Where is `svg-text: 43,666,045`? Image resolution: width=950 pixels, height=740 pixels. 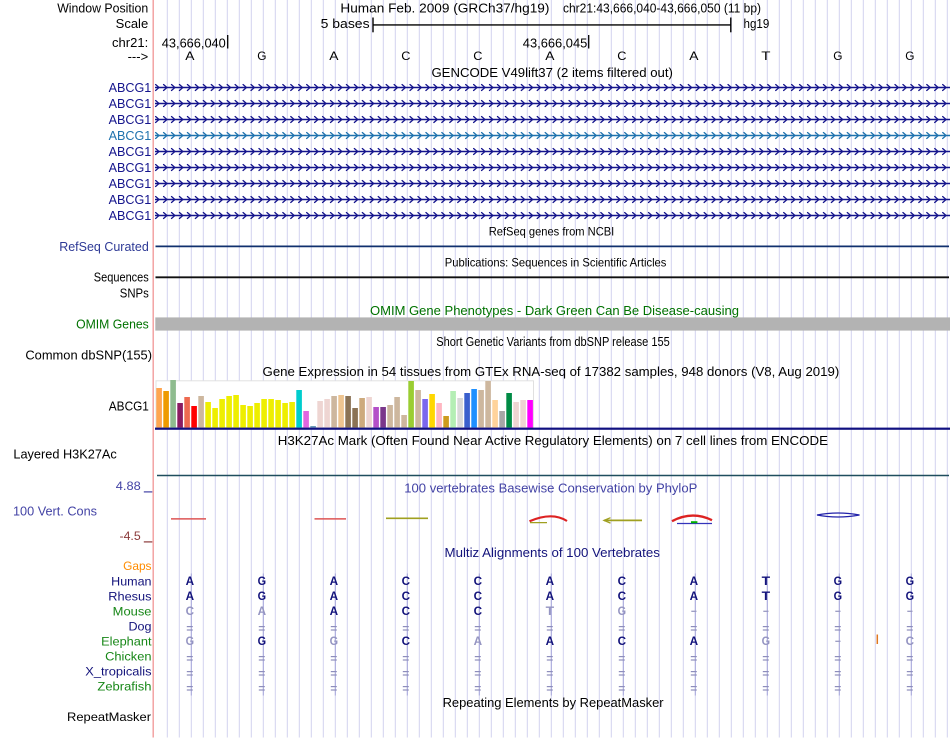 svg-text: 43,666,045 is located at coordinates (555, 42).